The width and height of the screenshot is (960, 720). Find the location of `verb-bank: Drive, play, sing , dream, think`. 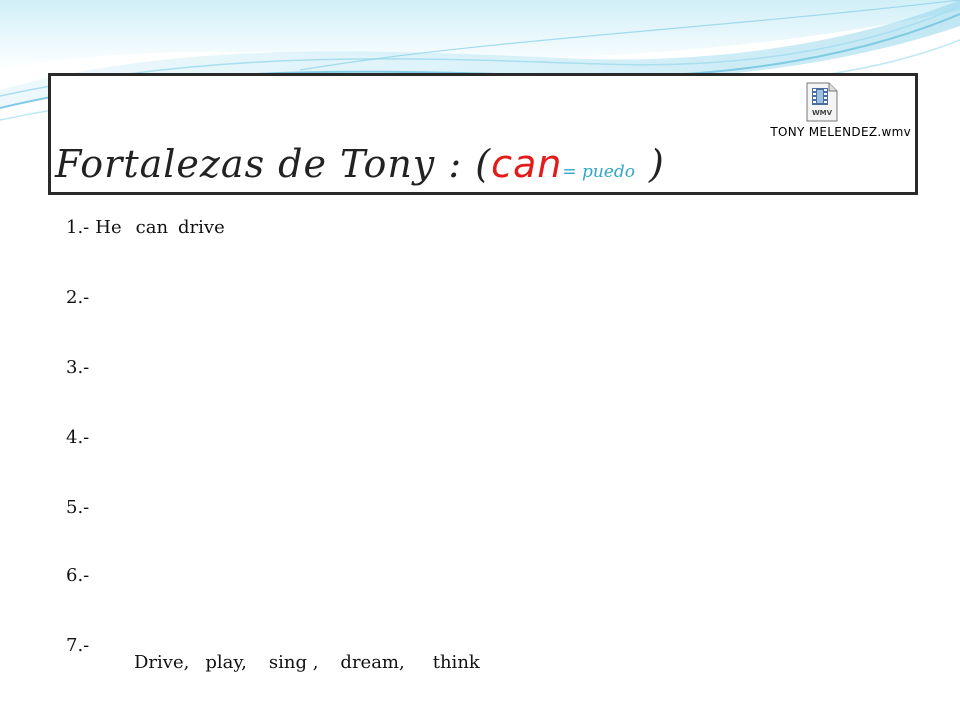

verb-bank: Drive, play, sing , dream, think is located at coordinates (307, 662).